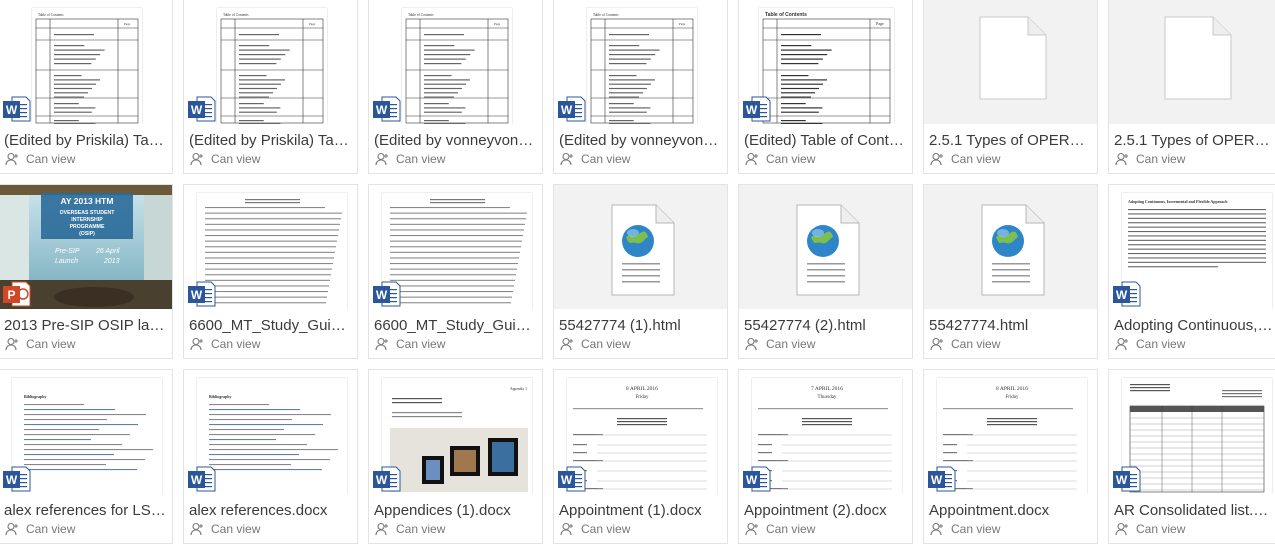 The width and height of the screenshot is (1275, 544). I want to click on file-name: 2.5.1 Types of OPERA Reports (1).docx, so click(1194, 141).